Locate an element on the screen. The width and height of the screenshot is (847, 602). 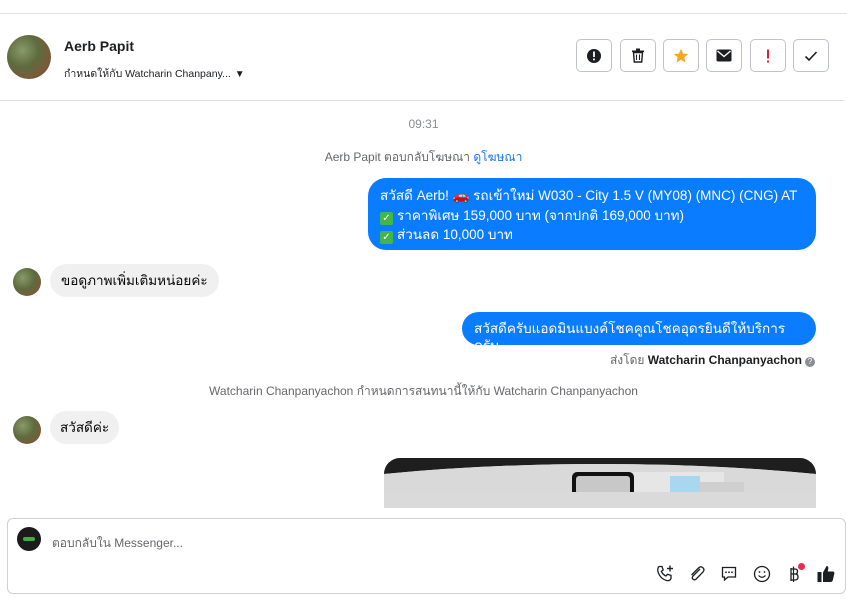
incoming-message: ขอดูภาพเพิ่มเติมหน่อยค่ะ is located at coordinates (134, 280).